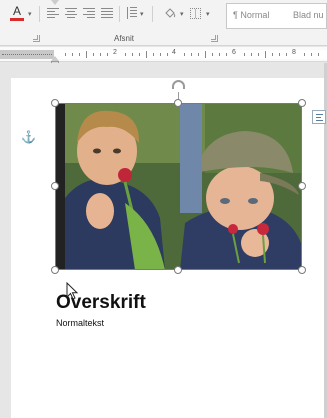  I want to click on justify-icon, so click(107, 13).